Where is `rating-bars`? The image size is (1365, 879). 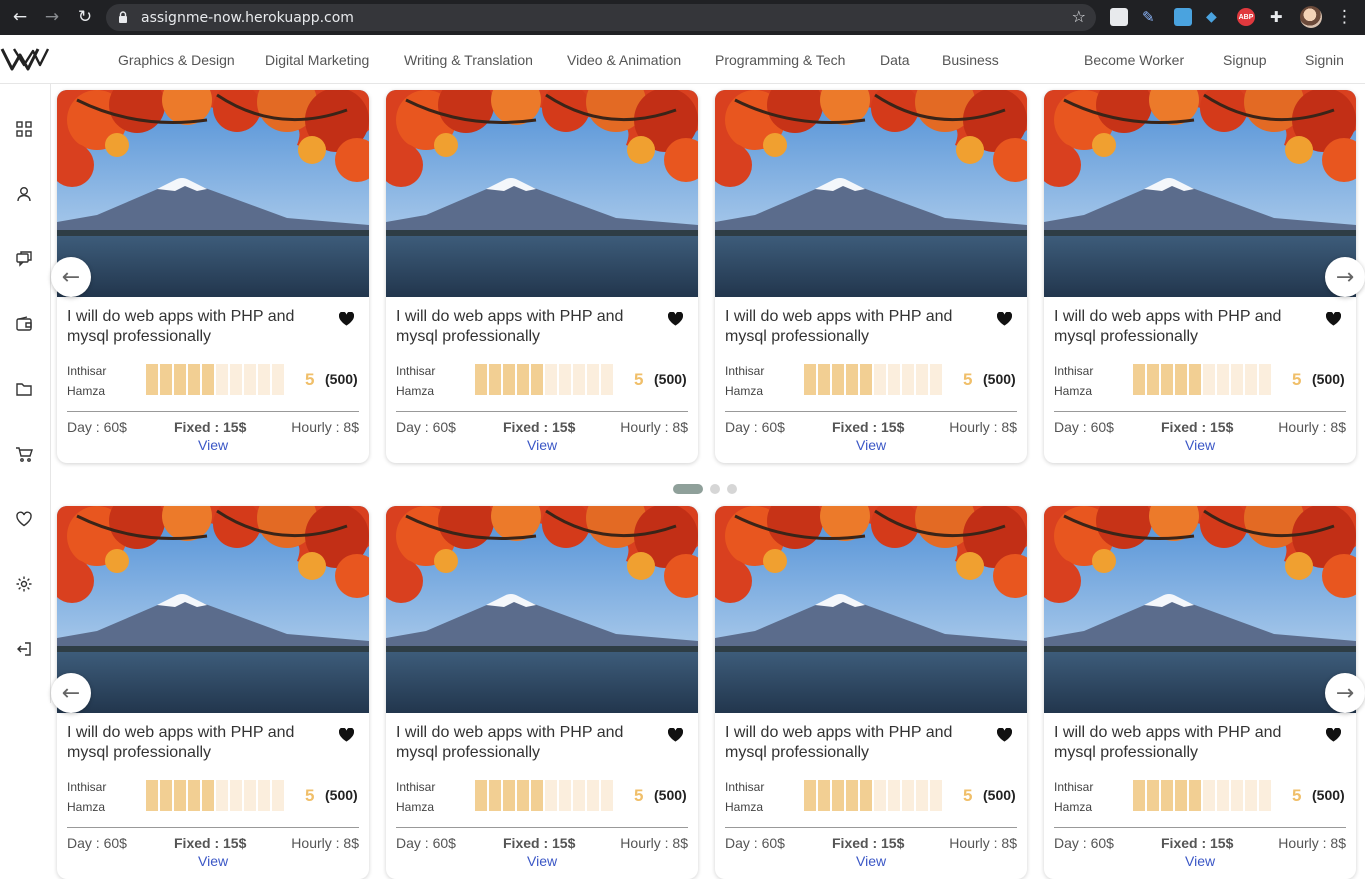 rating-bars is located at coordinates (215, 795).